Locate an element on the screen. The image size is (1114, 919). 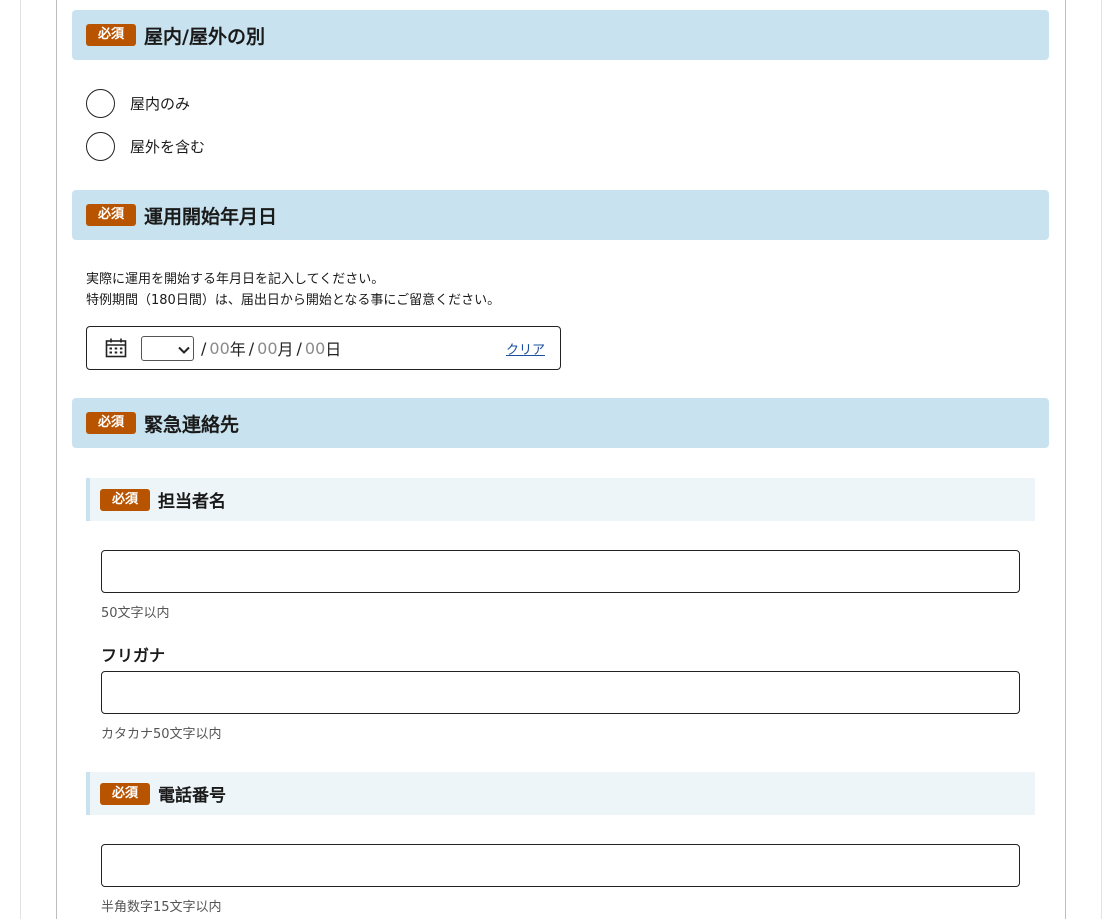
month-input: 00 is located at coordinates (267, 348).